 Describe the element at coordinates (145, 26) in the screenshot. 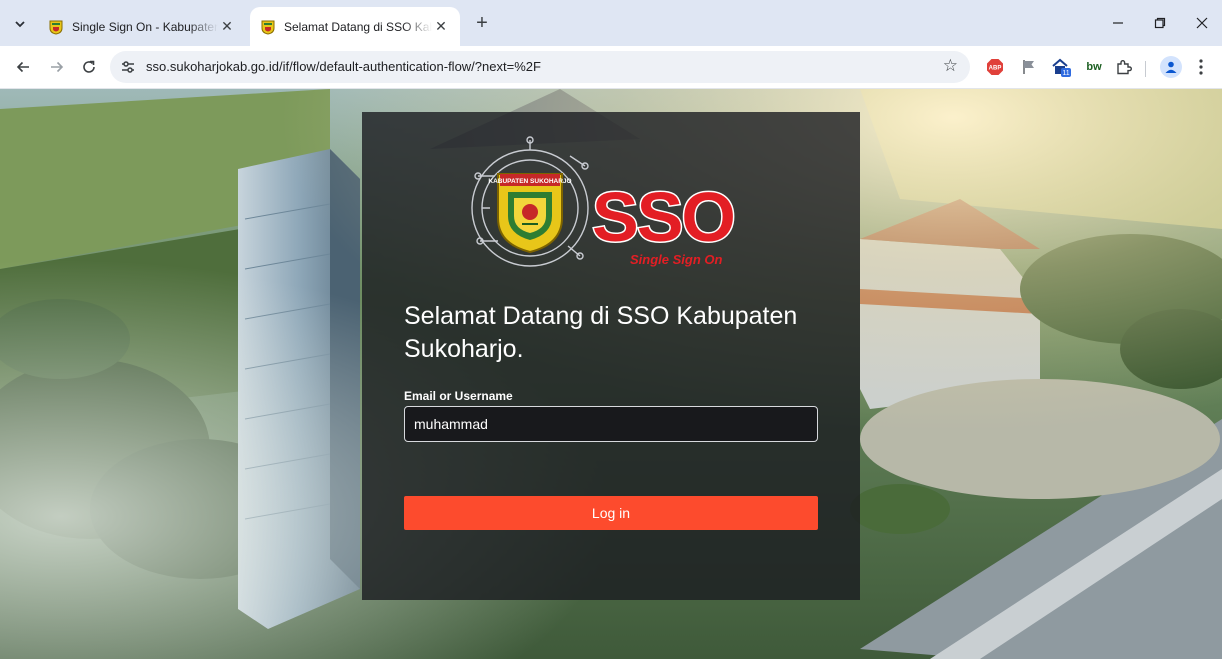

I see `tab-title: Single Sign On - Kabupaten Sukoharjo` at that location.